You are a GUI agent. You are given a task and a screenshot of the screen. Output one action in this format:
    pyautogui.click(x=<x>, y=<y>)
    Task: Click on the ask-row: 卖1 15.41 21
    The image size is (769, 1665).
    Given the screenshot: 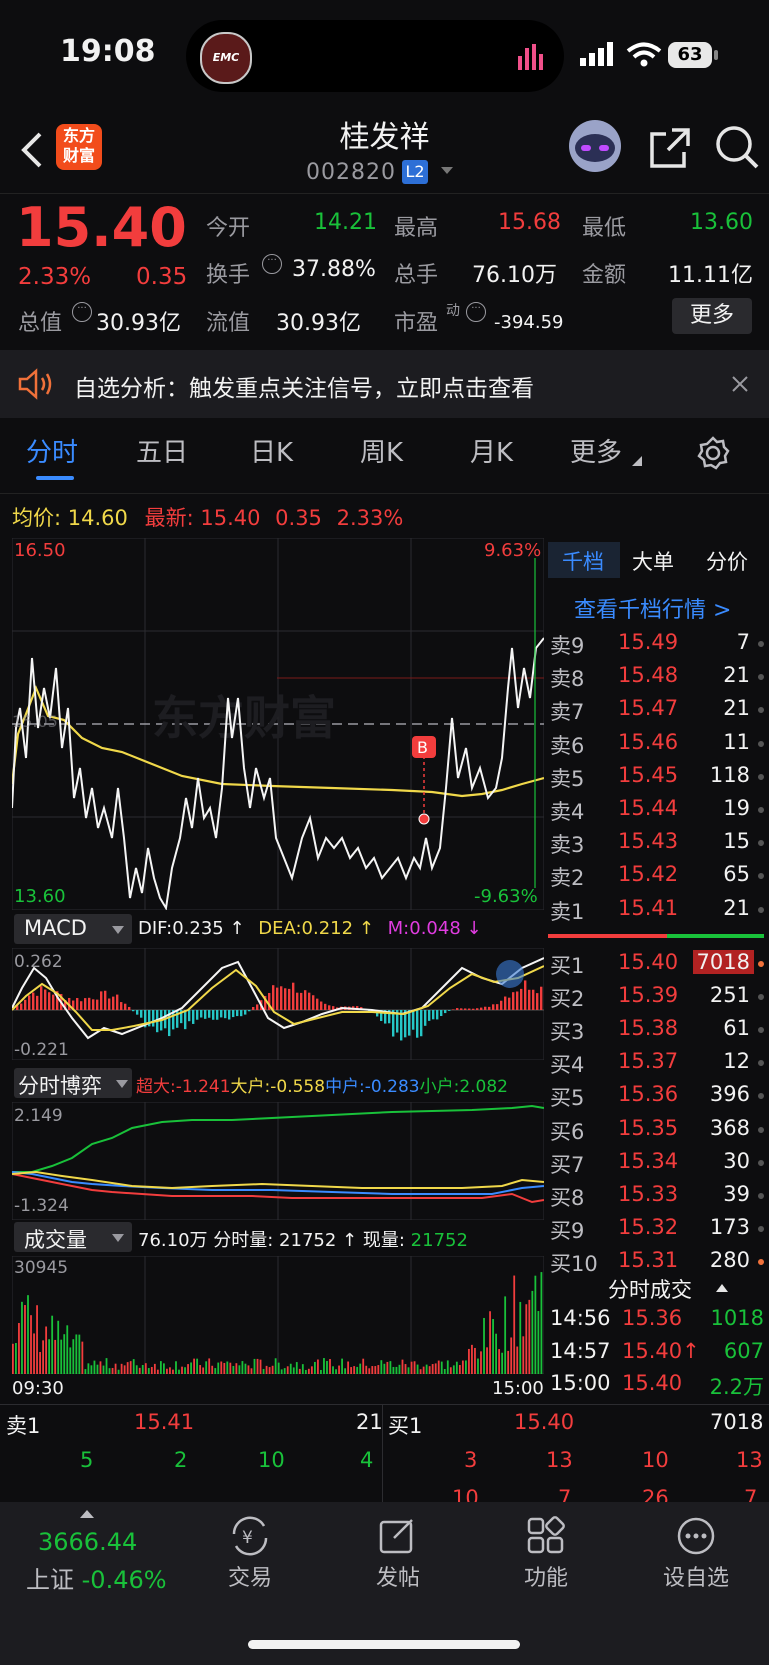 What is the action you would take?
    pyautogui.click(x=656, y=911)
    